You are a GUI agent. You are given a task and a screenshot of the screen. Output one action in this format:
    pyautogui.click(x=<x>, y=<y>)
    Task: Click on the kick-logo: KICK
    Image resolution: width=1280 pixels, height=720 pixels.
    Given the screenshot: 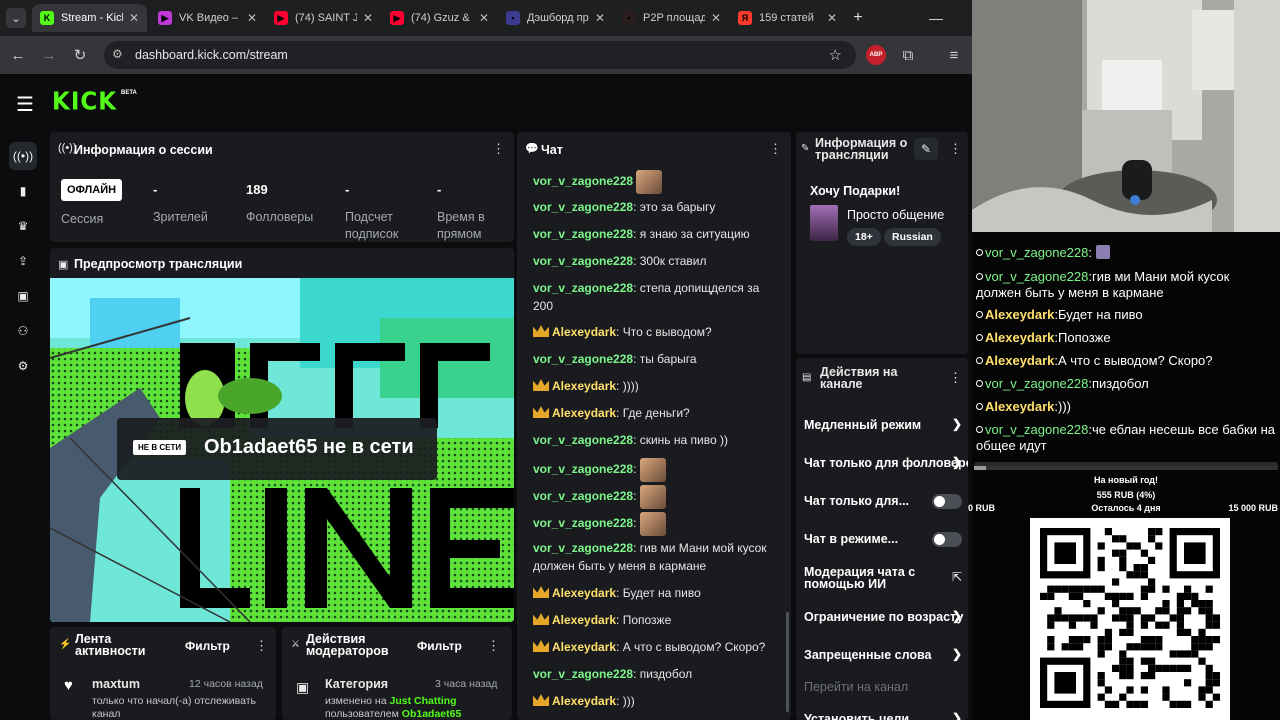 What is the action you would take?
    pyautogui.click(x=84, y=102)
    